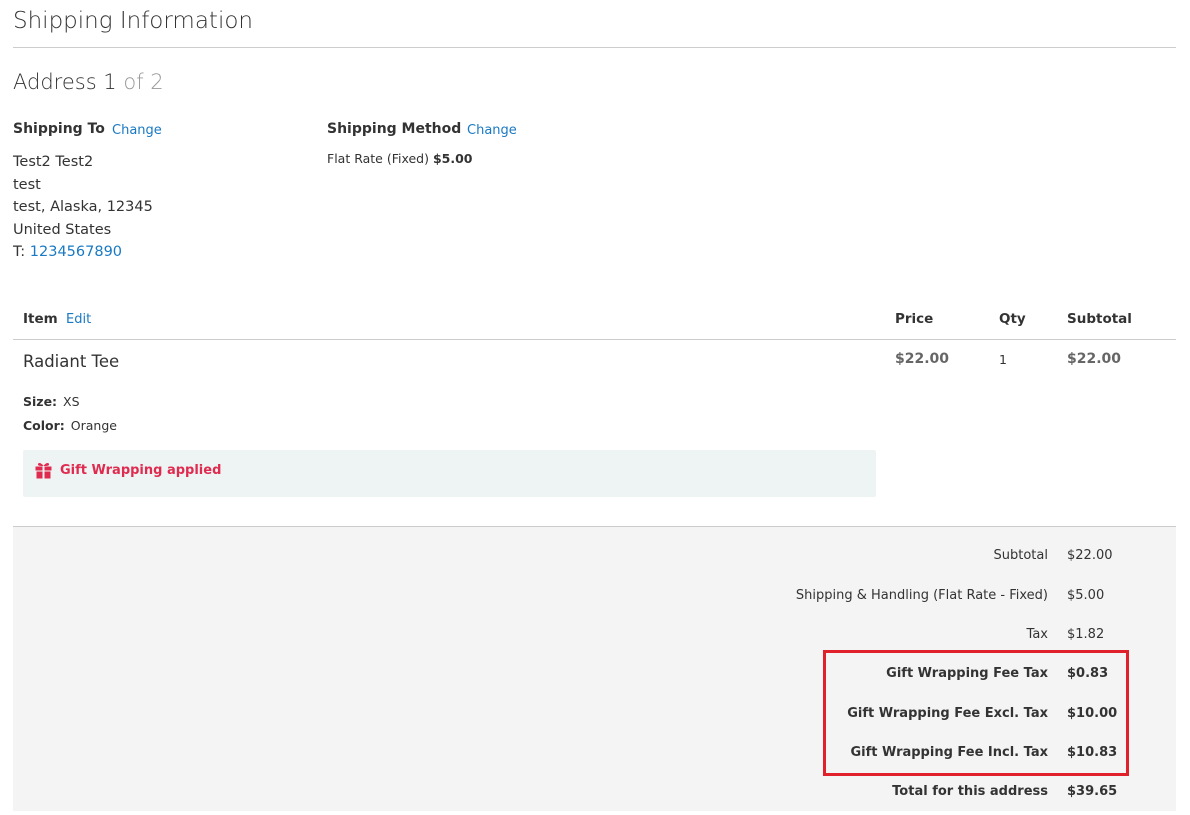 The height and width of the screenshot is (815, 1190). I want to click on totals-row-subtotal: Subtotal $22.00, so click(594, 558).